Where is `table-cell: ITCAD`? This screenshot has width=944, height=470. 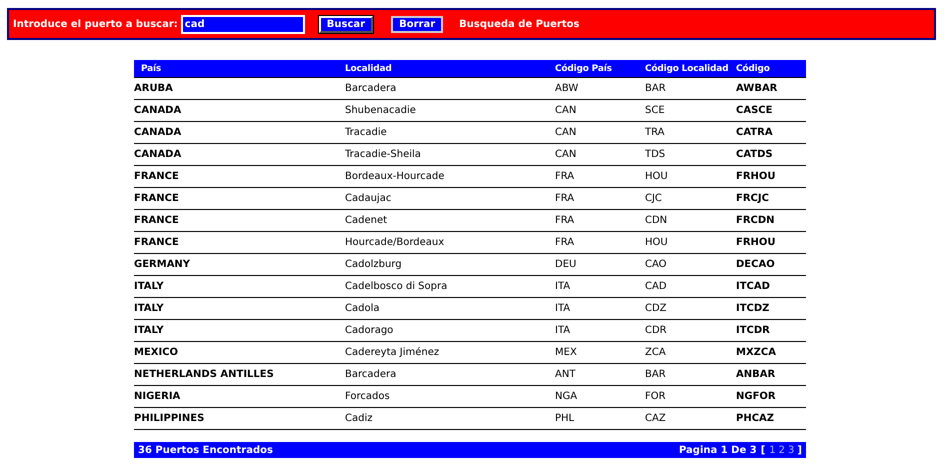 table-cell: ITCAD is located at coordinates (753, 286).